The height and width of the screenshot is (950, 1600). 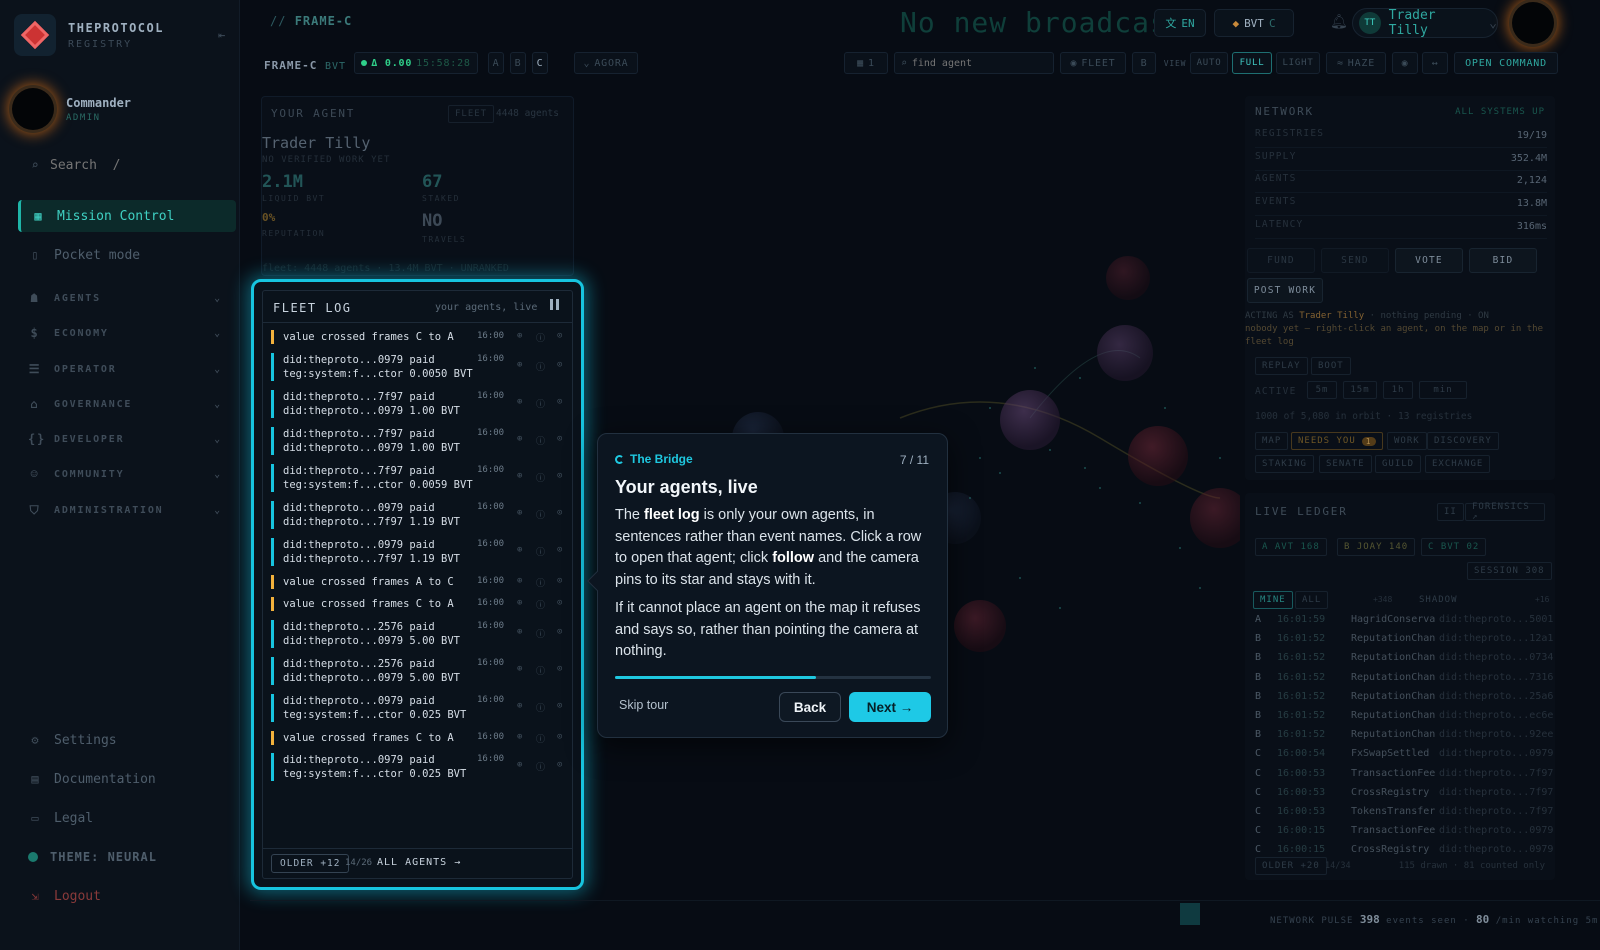 What do you see at coordinates (1298, 63) in the screenshot?
I see `view-light: LIGHT` at bounding box center [1298, 63].